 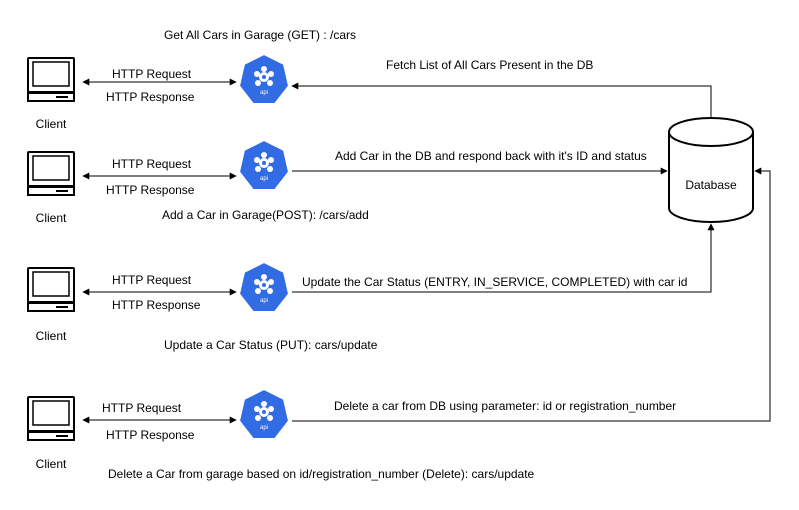 What do you see at coordinates (711, 170) in the screenshot?
I see `database-cylinder-icon` at bounding box center [711, 170].